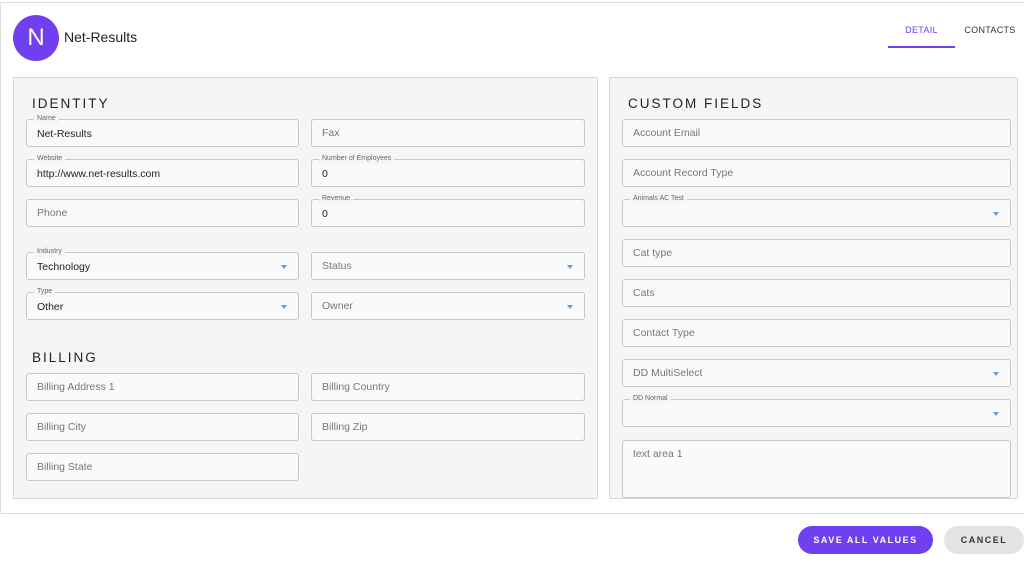  Describe the element at coordinates (448, 387) in the screenshot. I see `billing-country-field: Billing Country` at that location.